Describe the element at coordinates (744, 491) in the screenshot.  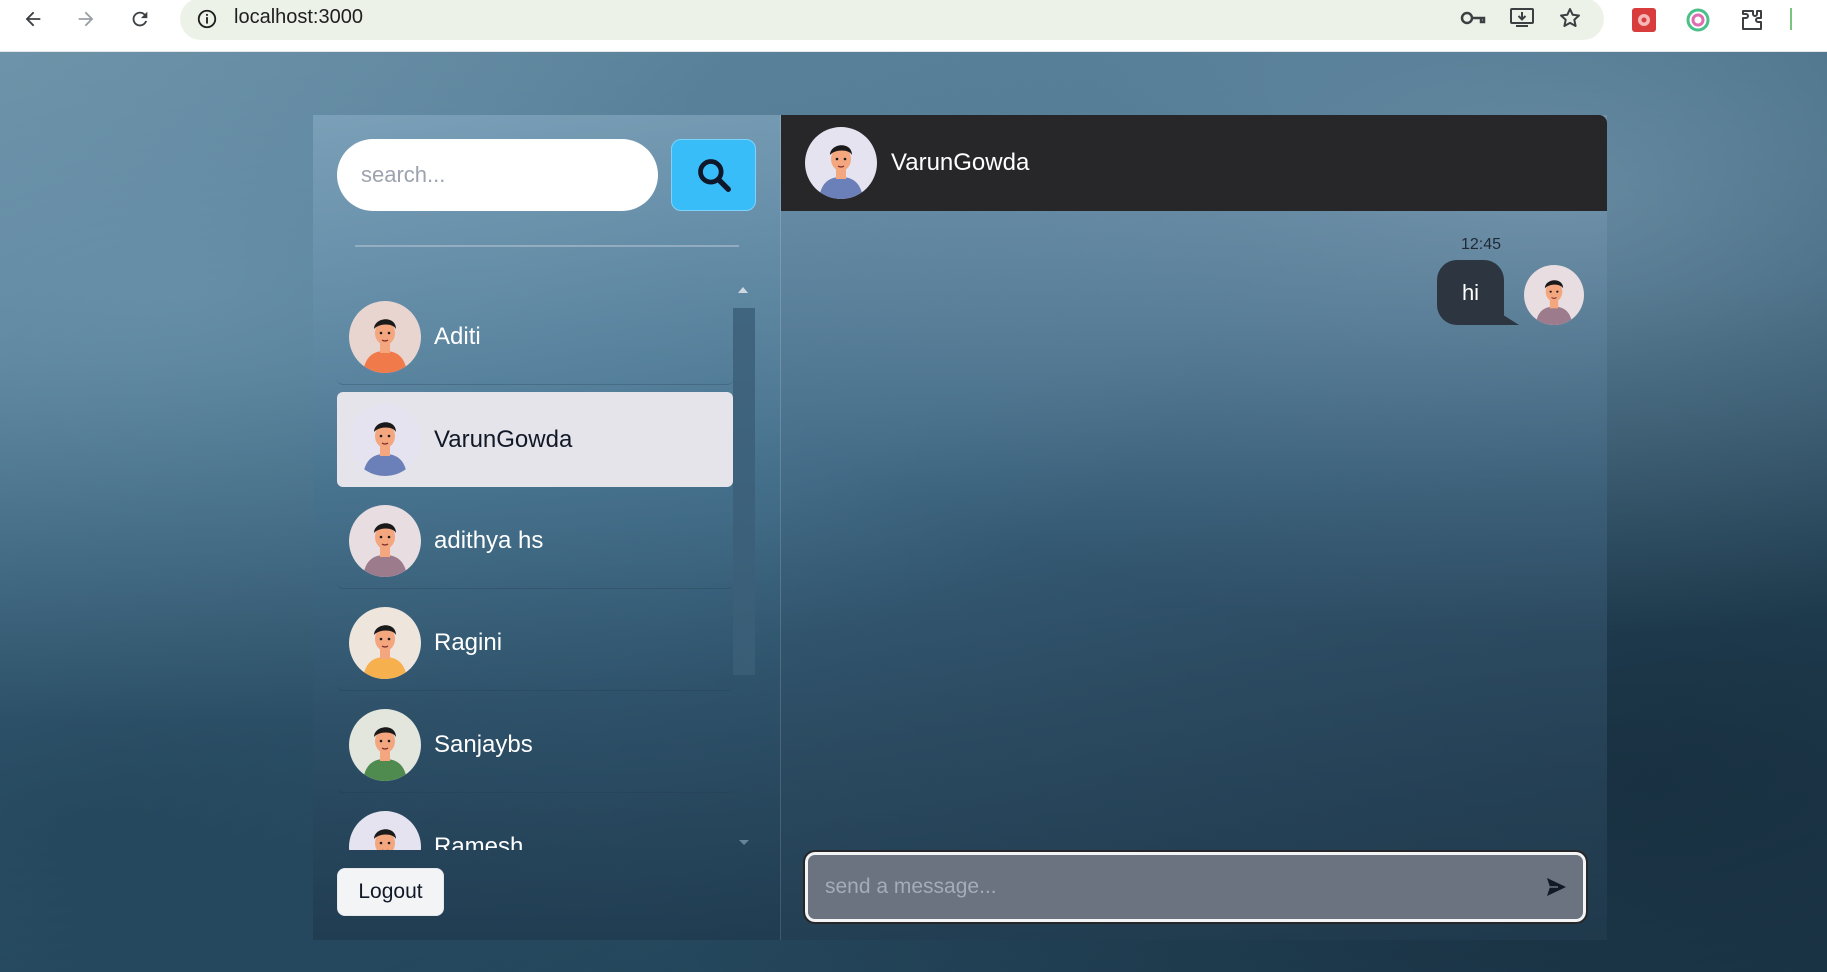
I see `scrollbar-thumb` at that location.